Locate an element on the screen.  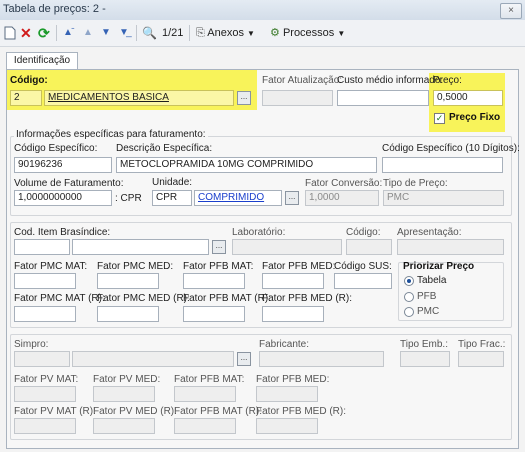
descricao-especifica-label: Descrição Específica: is located at coordinates (164, 148).